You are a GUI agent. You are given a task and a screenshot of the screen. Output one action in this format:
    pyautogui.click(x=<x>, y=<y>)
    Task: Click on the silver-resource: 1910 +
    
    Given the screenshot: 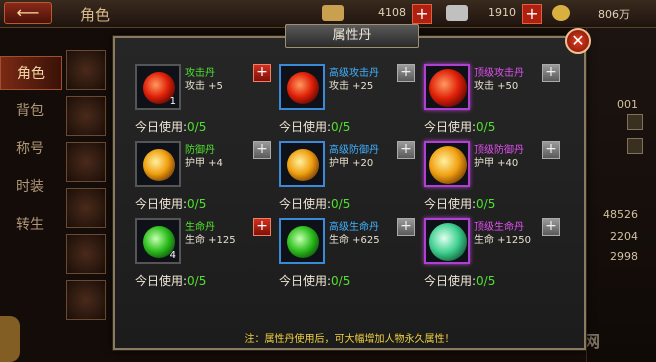 What is the action you would take?
    pyautogui.click(x=494, y=14)
    